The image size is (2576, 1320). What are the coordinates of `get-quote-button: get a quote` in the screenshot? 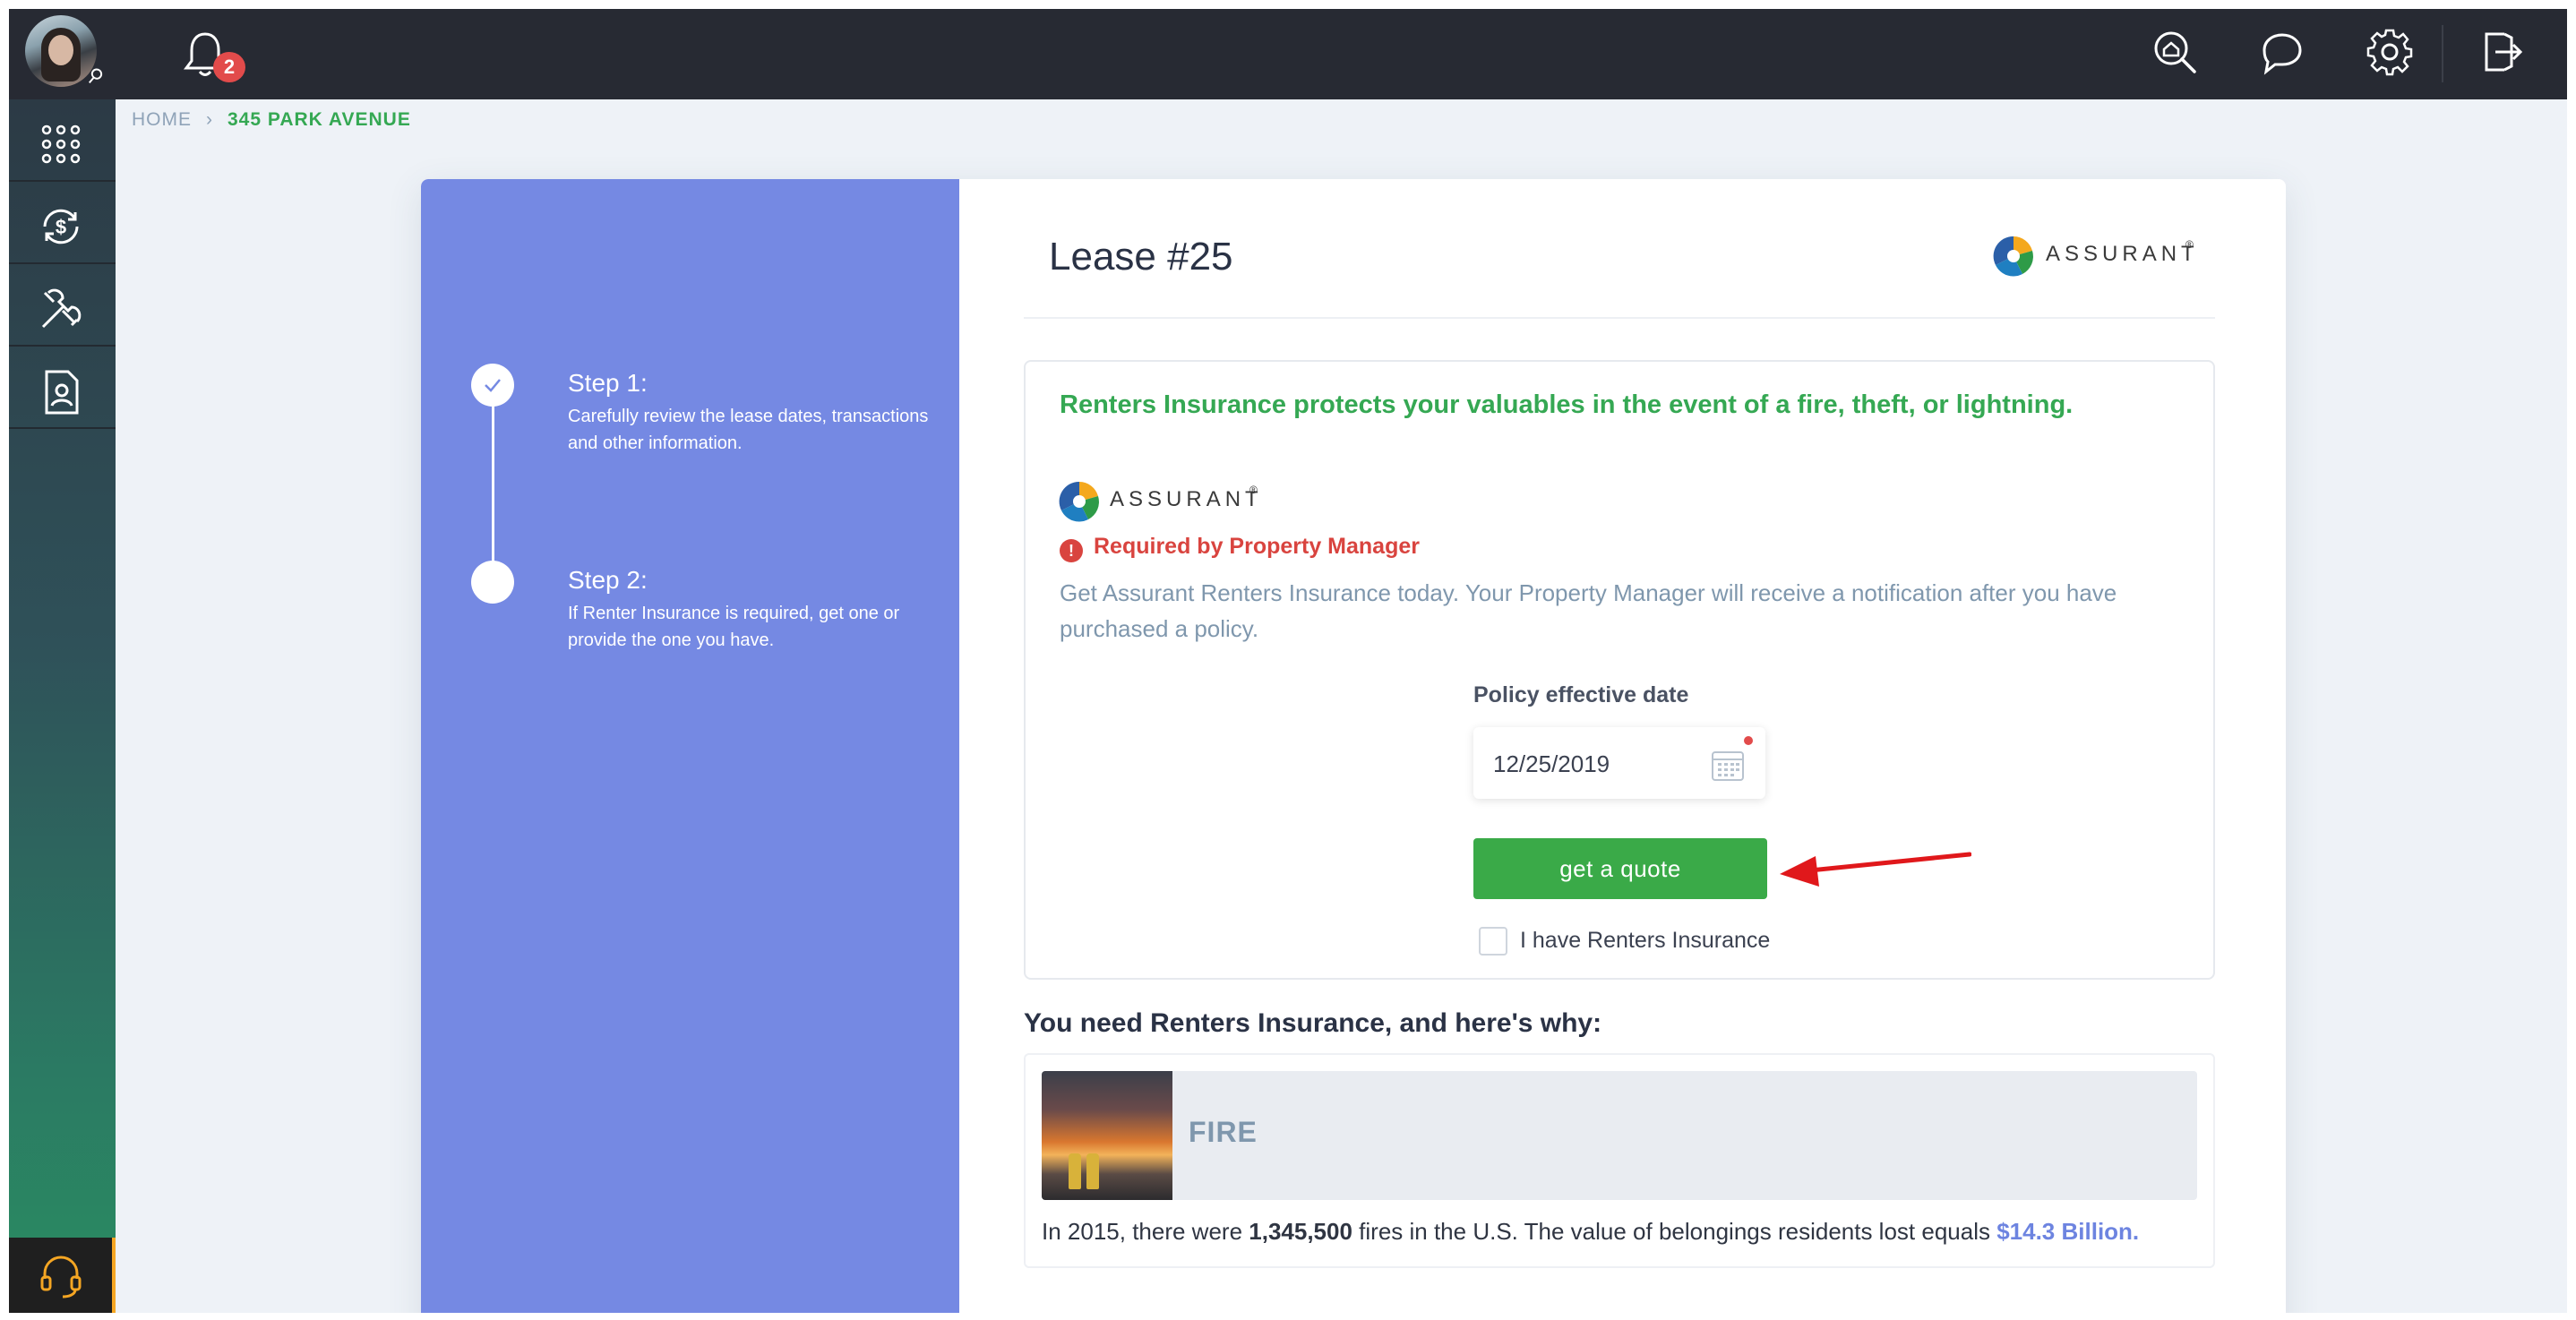 It's located at (1620, 869).